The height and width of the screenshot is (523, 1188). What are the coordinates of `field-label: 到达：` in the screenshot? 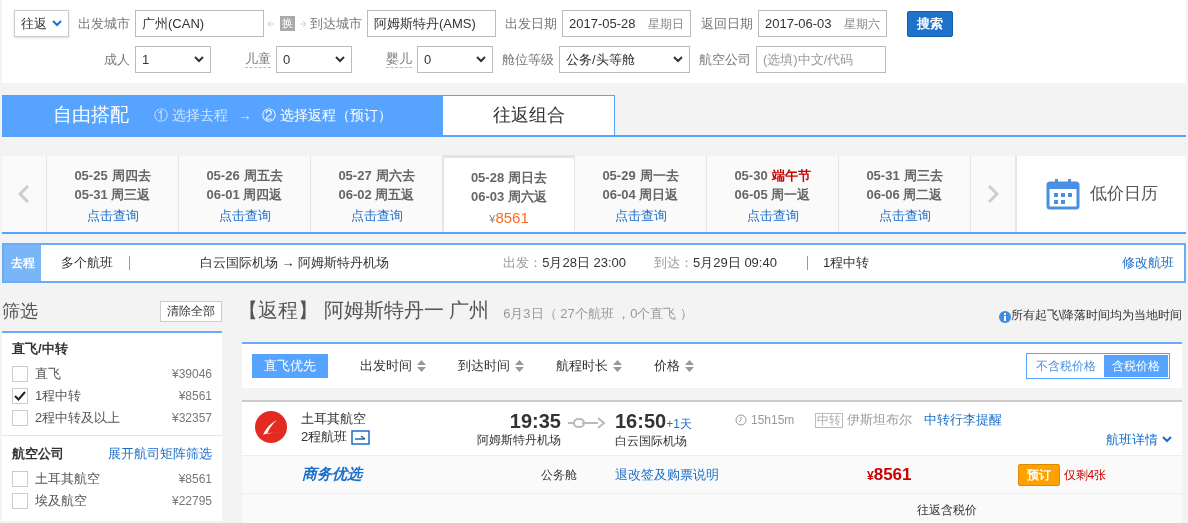 It's located at (674, 263).